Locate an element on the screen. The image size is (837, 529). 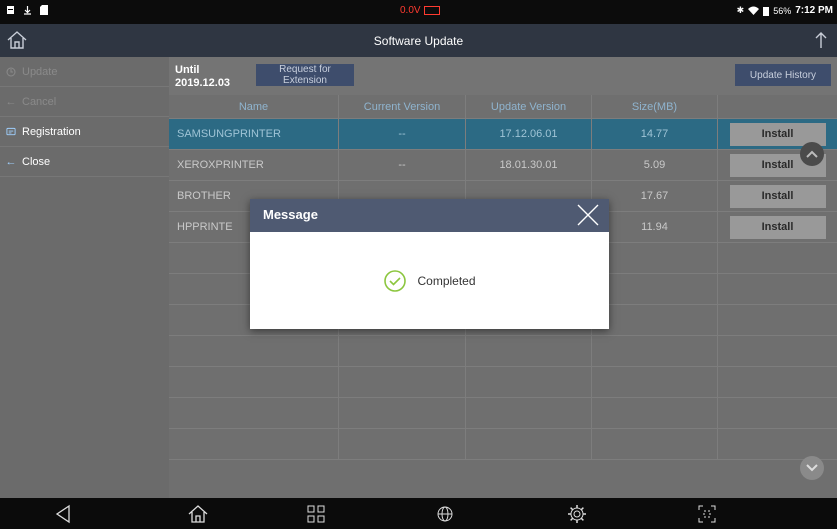
title-bar: Software Update is located at coordinates (418, 40).